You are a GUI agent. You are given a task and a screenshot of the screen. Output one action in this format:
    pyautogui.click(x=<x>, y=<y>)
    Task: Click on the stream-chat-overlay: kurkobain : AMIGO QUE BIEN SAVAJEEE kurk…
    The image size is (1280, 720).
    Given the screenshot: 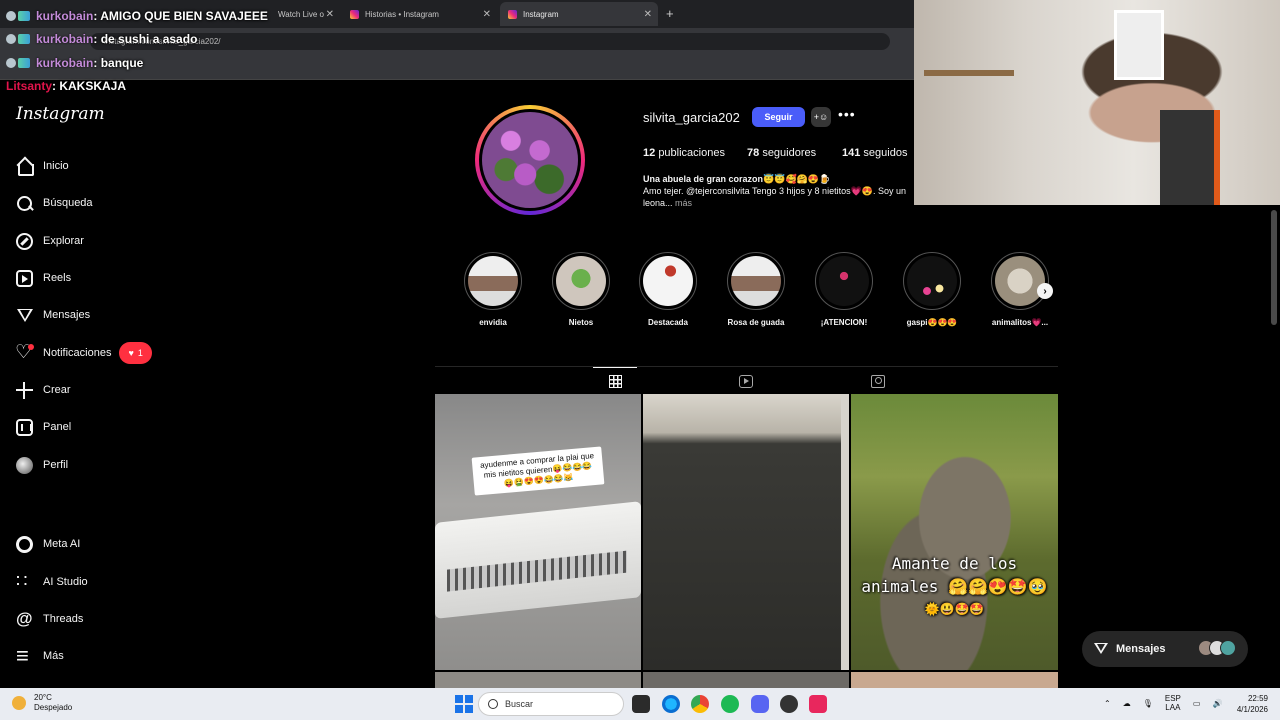 What is the action you would take?
    pyautogui.click(x=134, y=51)
    